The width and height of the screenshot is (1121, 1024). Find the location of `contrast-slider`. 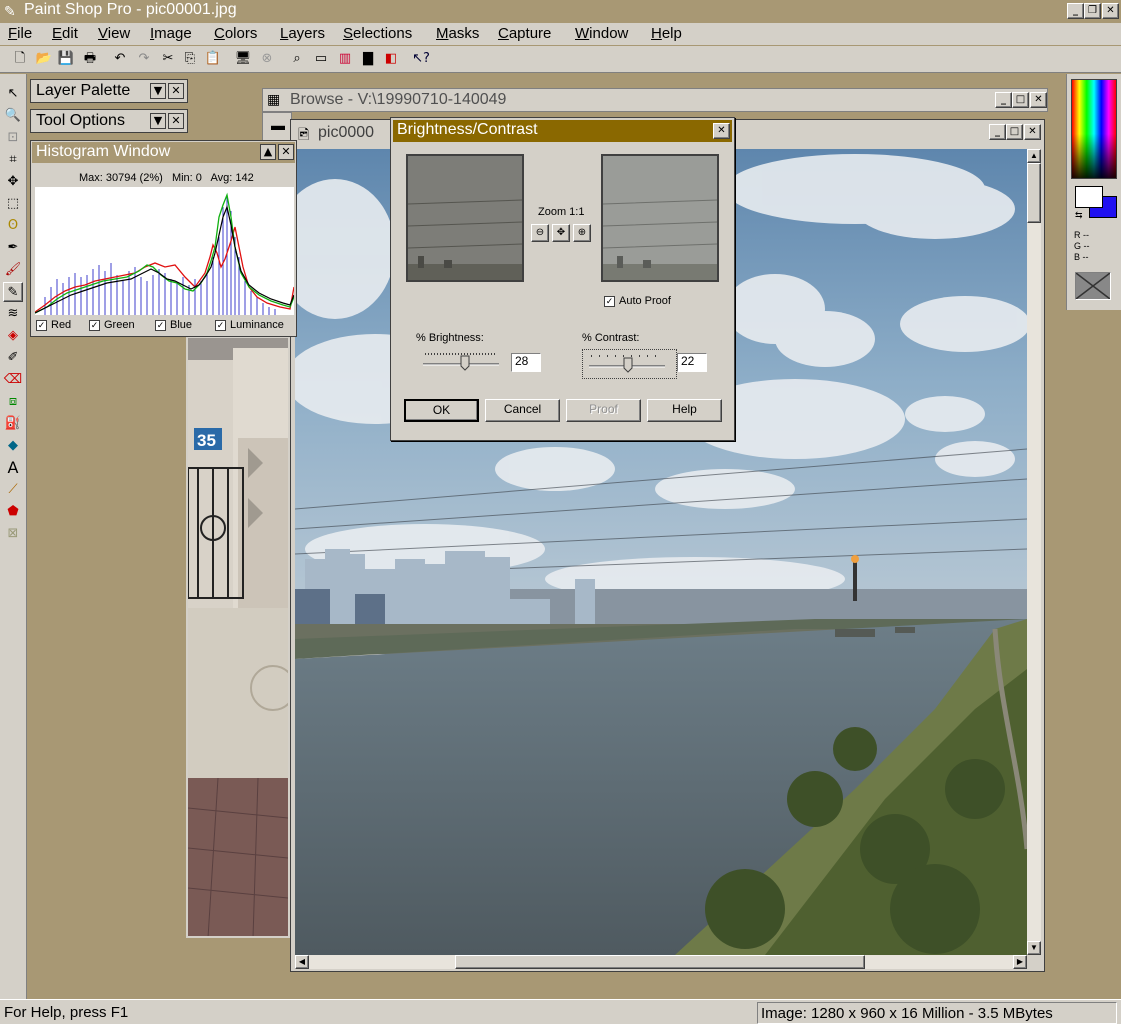

contrast-slider is located at coordinates (629, 364).